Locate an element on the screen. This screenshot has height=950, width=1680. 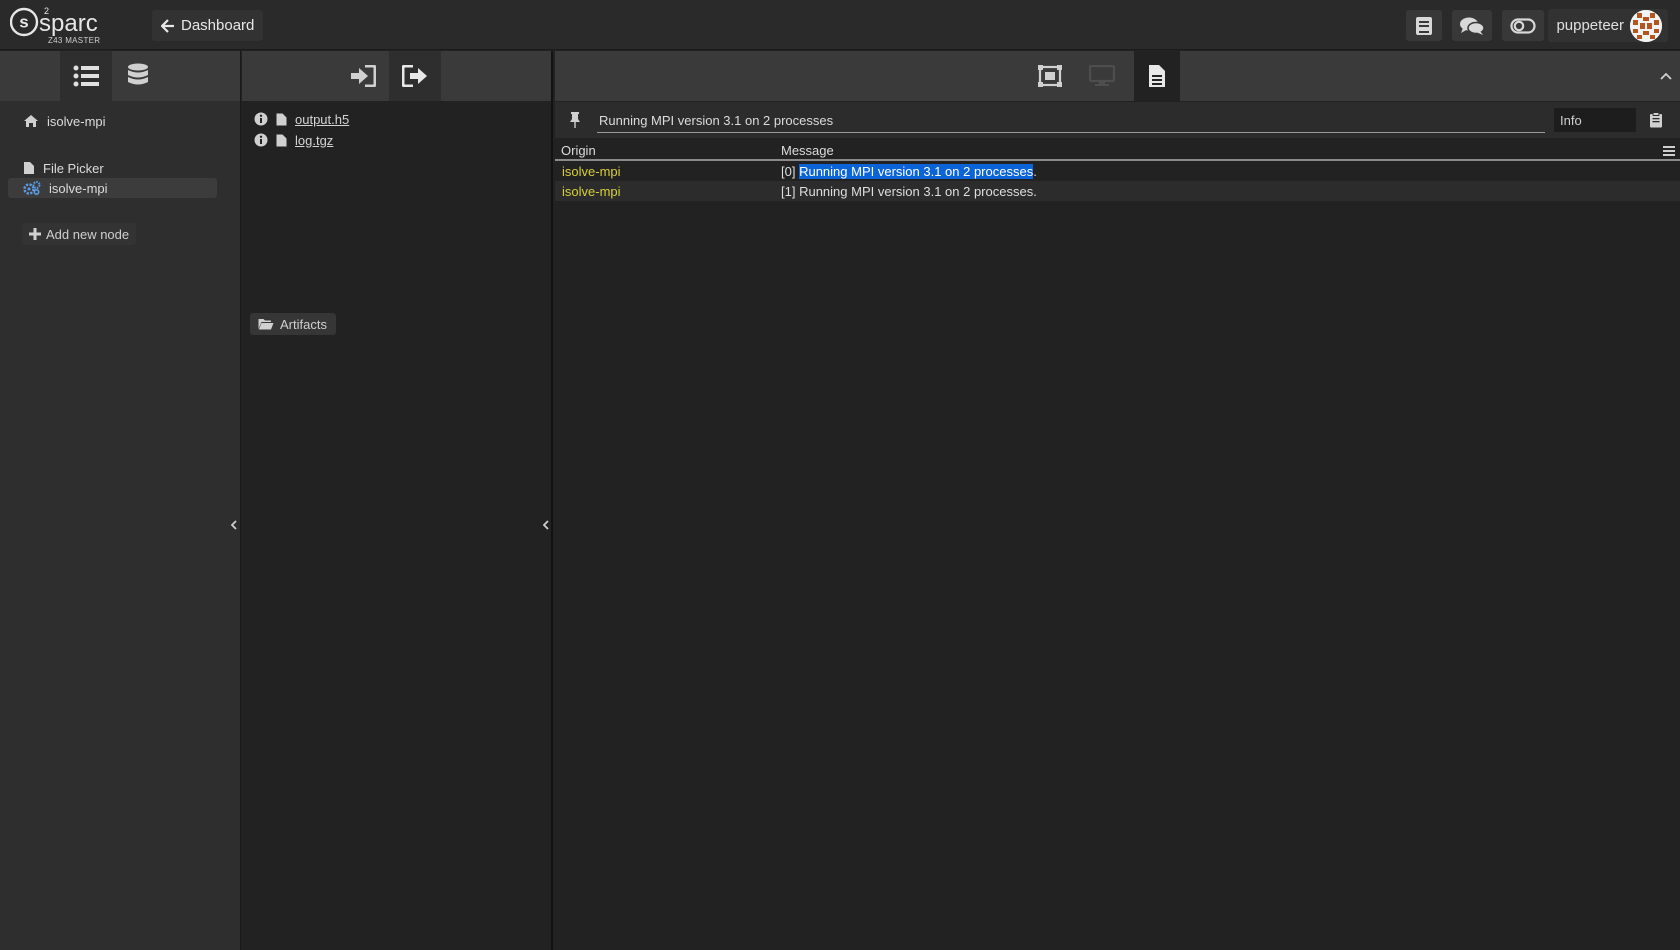
column-header-message: Message is located at coordinates (807, 150).